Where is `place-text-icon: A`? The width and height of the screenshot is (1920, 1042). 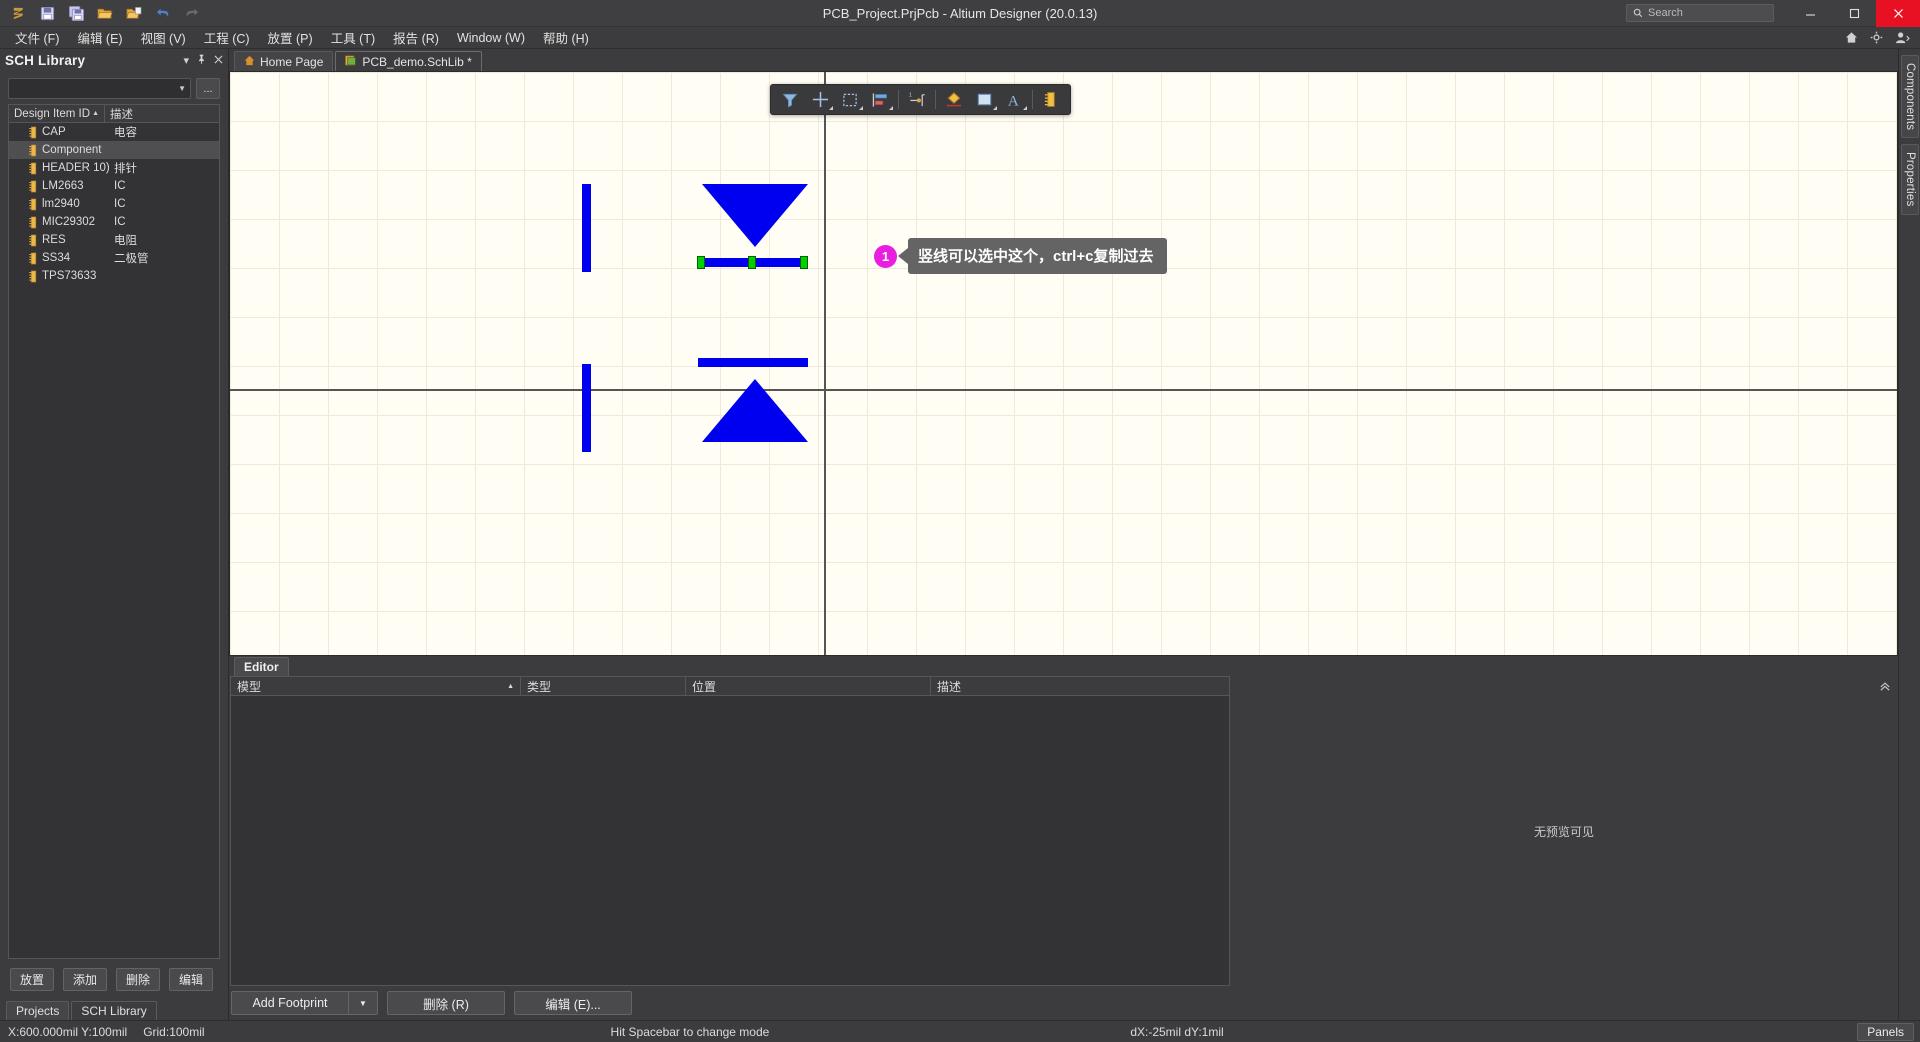 place-text-icon: A is located at coordinates (1014, 99).